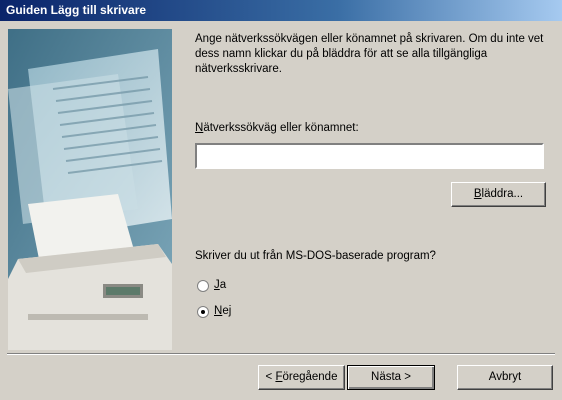 The width and height of the screenshot is (562, 400). What do you see at coordinates (227, 311) in the screenshot?
I see `radio-no-rest: ej` at bounding box center [227, 311].